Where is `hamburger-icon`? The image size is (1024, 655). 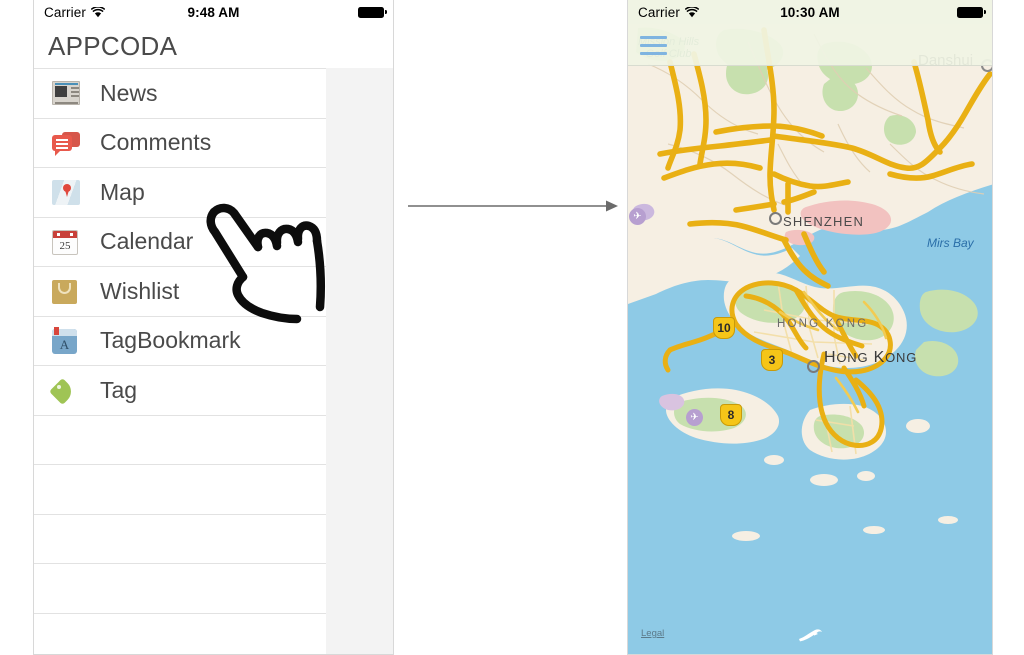
hamburger-icon is located at coordinates (653, 45).